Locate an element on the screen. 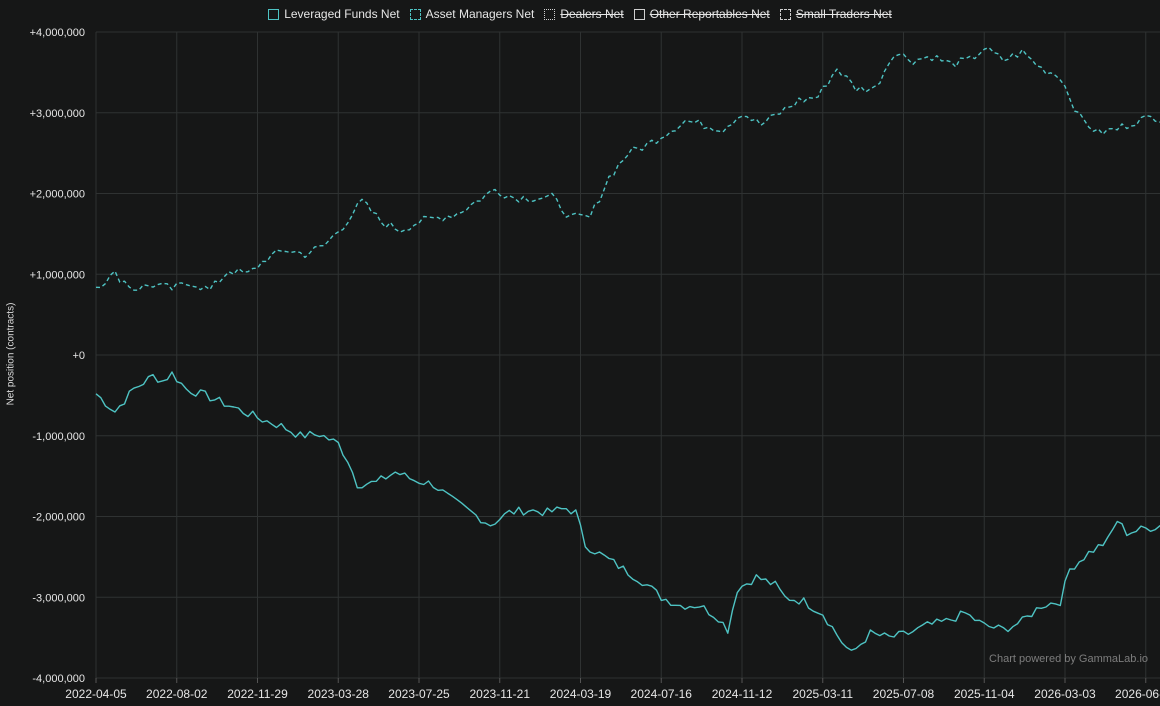  y-tick-label: +2,000,000 is located at coordinates (57, 195).